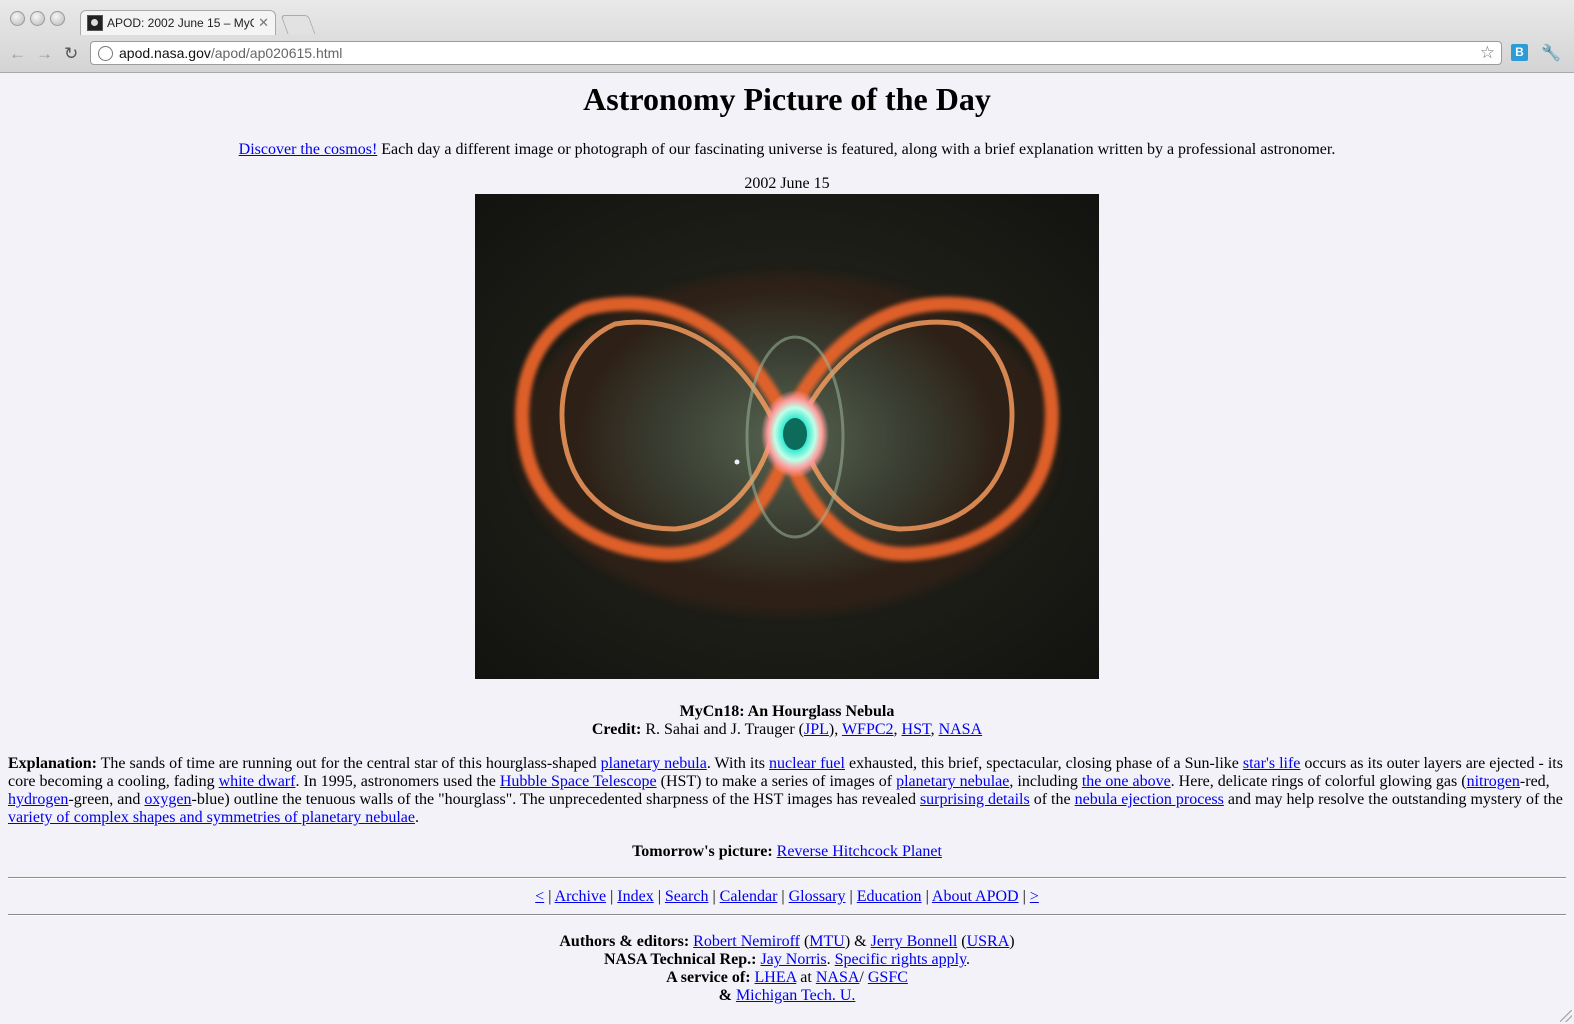 The height and width of the screenshot is (1024, 1574). I want to click on nav-next-link: >, so click(1034, 896).